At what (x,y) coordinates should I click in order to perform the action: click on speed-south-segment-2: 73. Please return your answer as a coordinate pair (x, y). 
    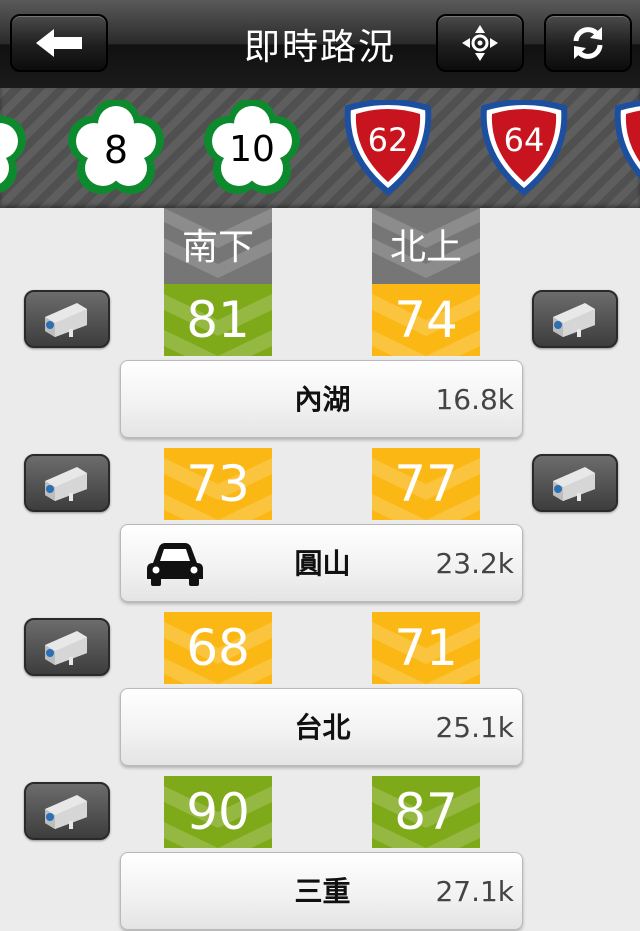
    Looking at the image, I should click on (218, 484).